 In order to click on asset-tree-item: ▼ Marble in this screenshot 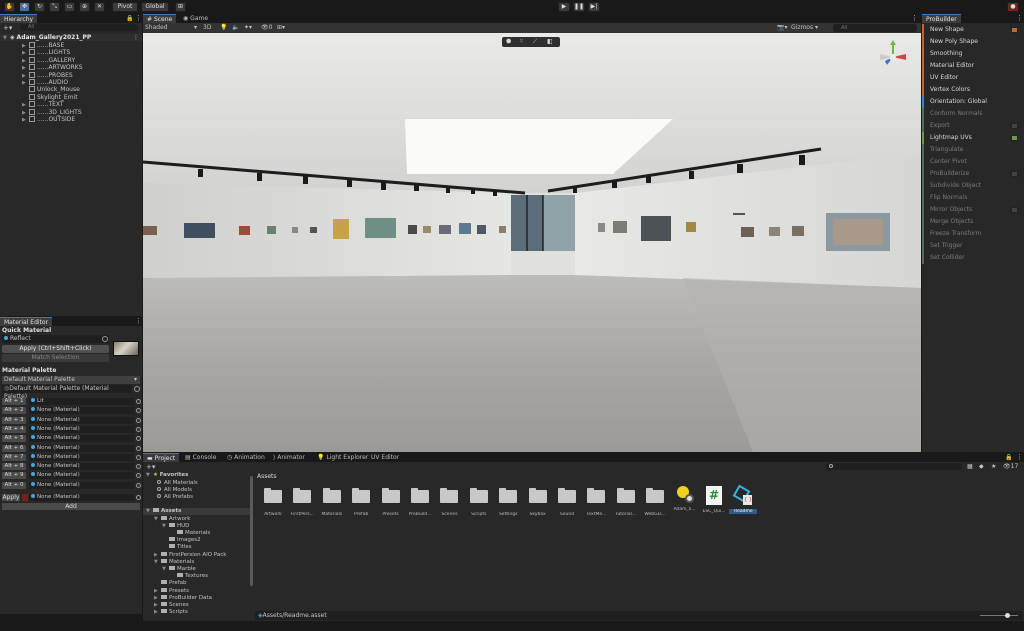, I will do `click(179, 569)`.